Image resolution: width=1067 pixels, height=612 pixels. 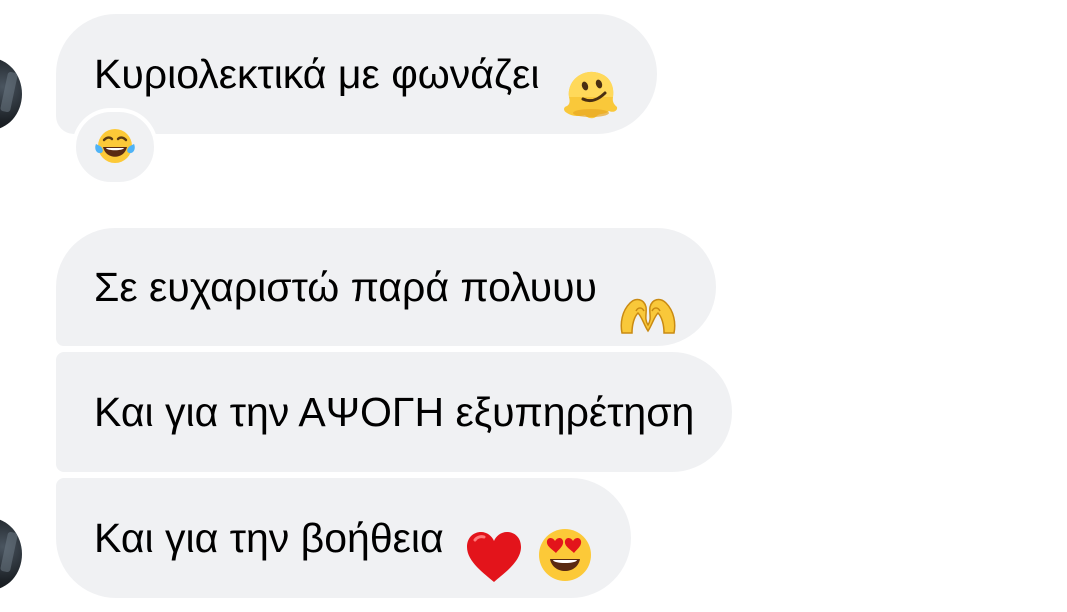 I want to click on smiling-face-with-heart-eyes-icon, so click(x=565, y=545).